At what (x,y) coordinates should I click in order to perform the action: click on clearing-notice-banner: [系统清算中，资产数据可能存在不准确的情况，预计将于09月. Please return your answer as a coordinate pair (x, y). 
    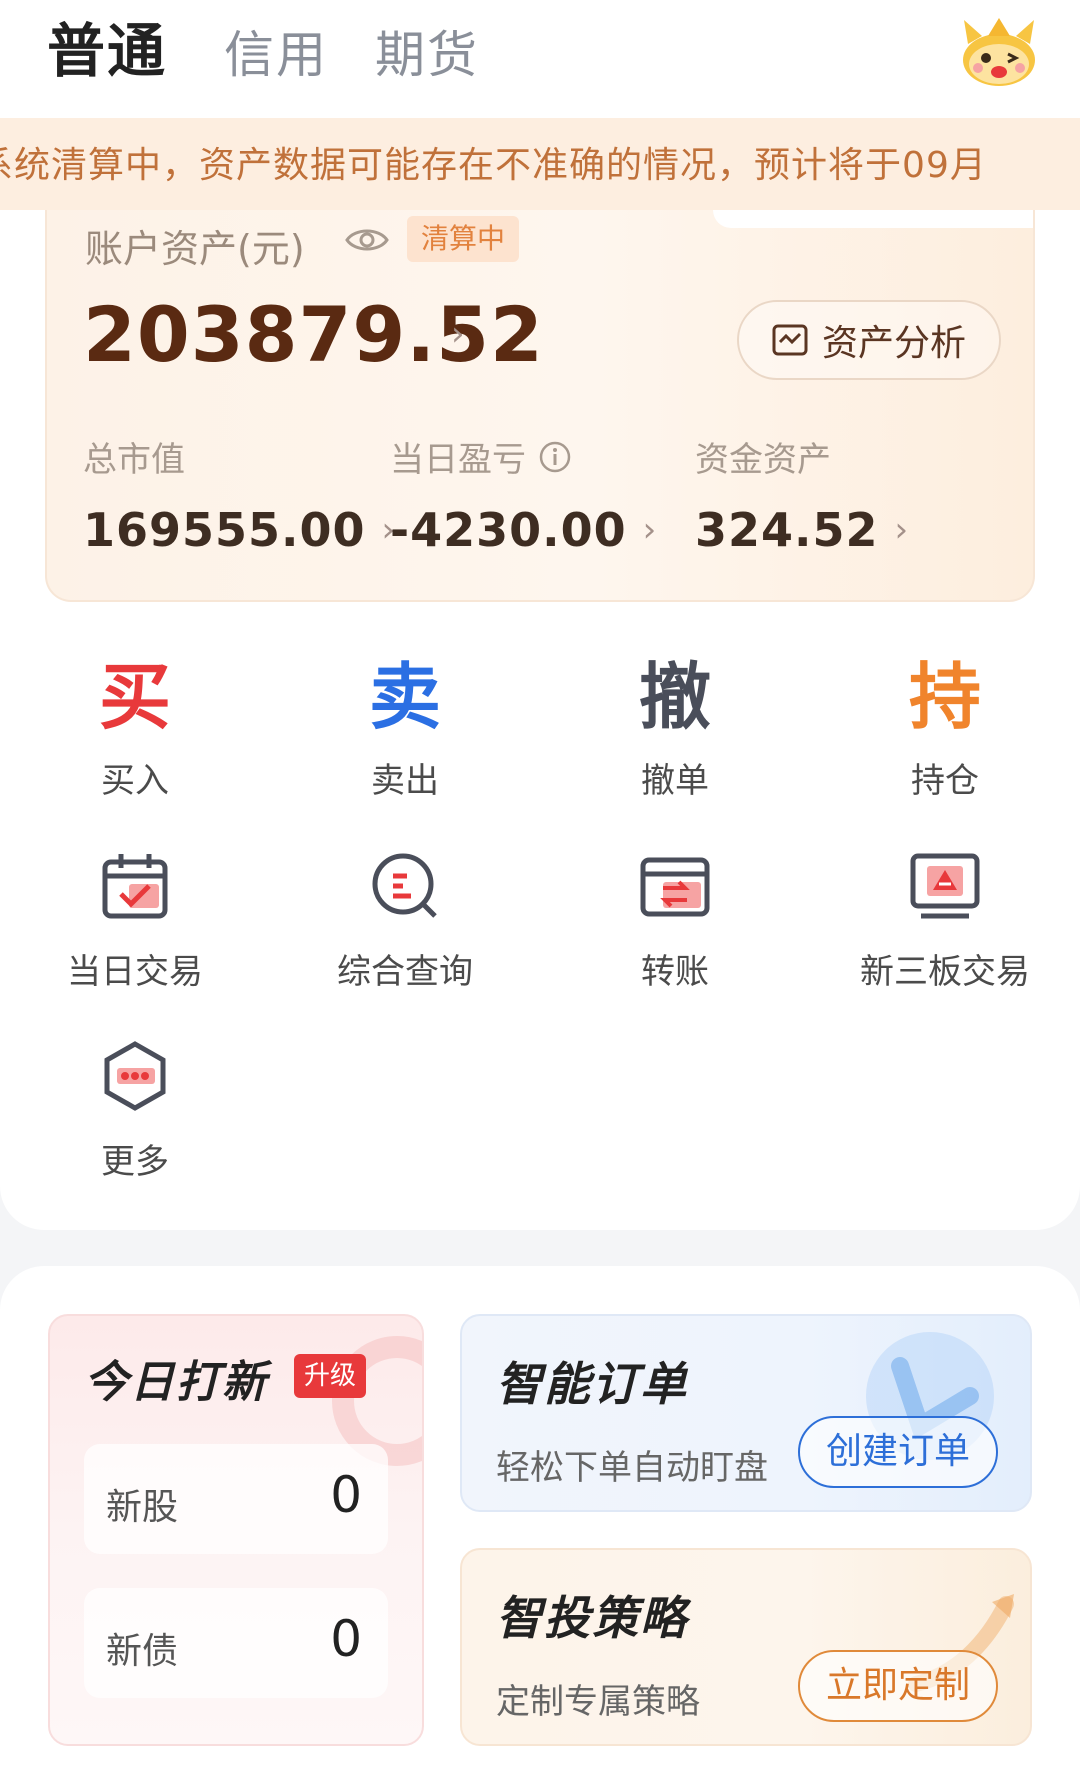
    Looking at the image, I should click on (540, 164).